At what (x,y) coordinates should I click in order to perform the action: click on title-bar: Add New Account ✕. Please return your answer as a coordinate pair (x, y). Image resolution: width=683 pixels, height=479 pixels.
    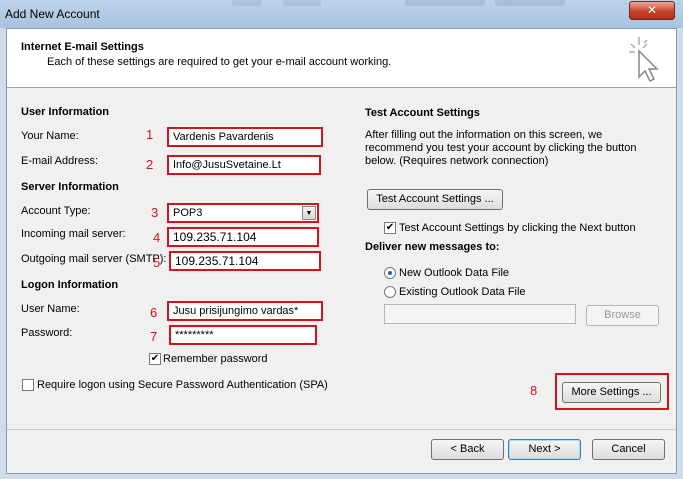
    Looking at the image, I should click on (341, 14).